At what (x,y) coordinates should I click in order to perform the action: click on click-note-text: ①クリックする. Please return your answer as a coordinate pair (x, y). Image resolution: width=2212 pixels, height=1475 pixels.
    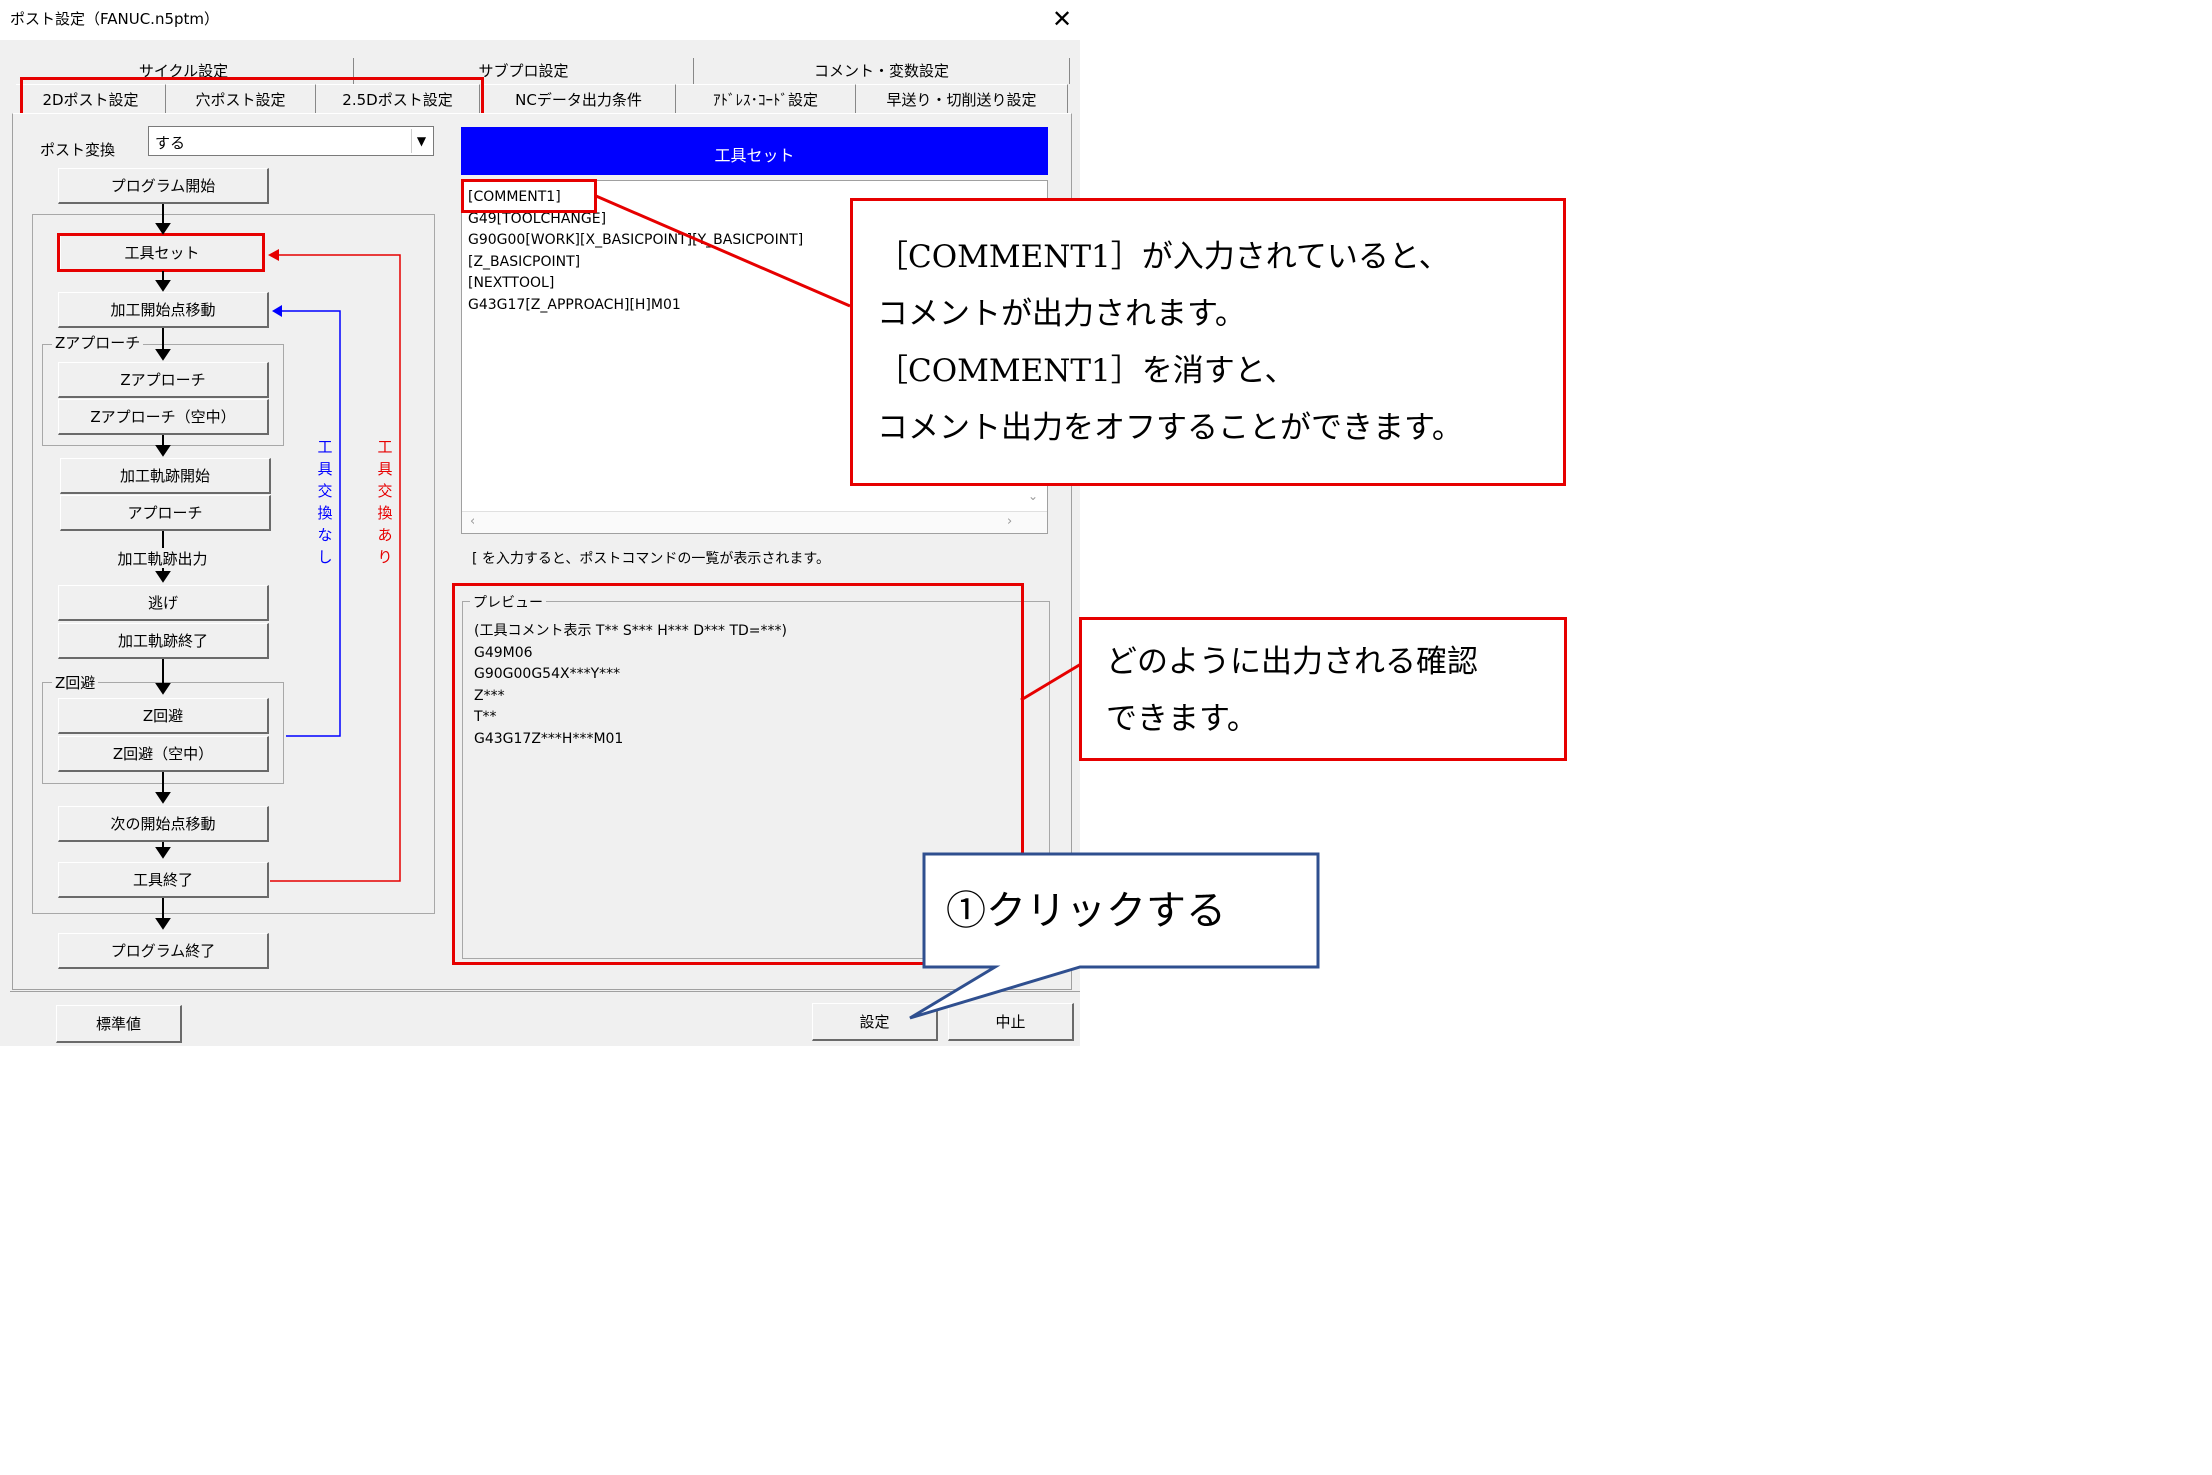
    Looking at the image, I should click on (1086, 911).